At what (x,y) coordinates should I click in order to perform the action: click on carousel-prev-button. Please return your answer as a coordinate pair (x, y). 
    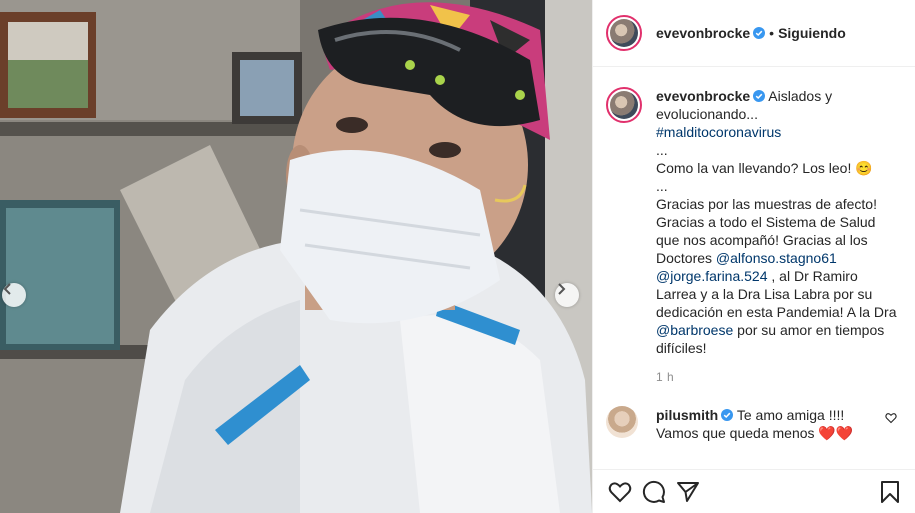
    Looking at the image, I should click on (14, 295).